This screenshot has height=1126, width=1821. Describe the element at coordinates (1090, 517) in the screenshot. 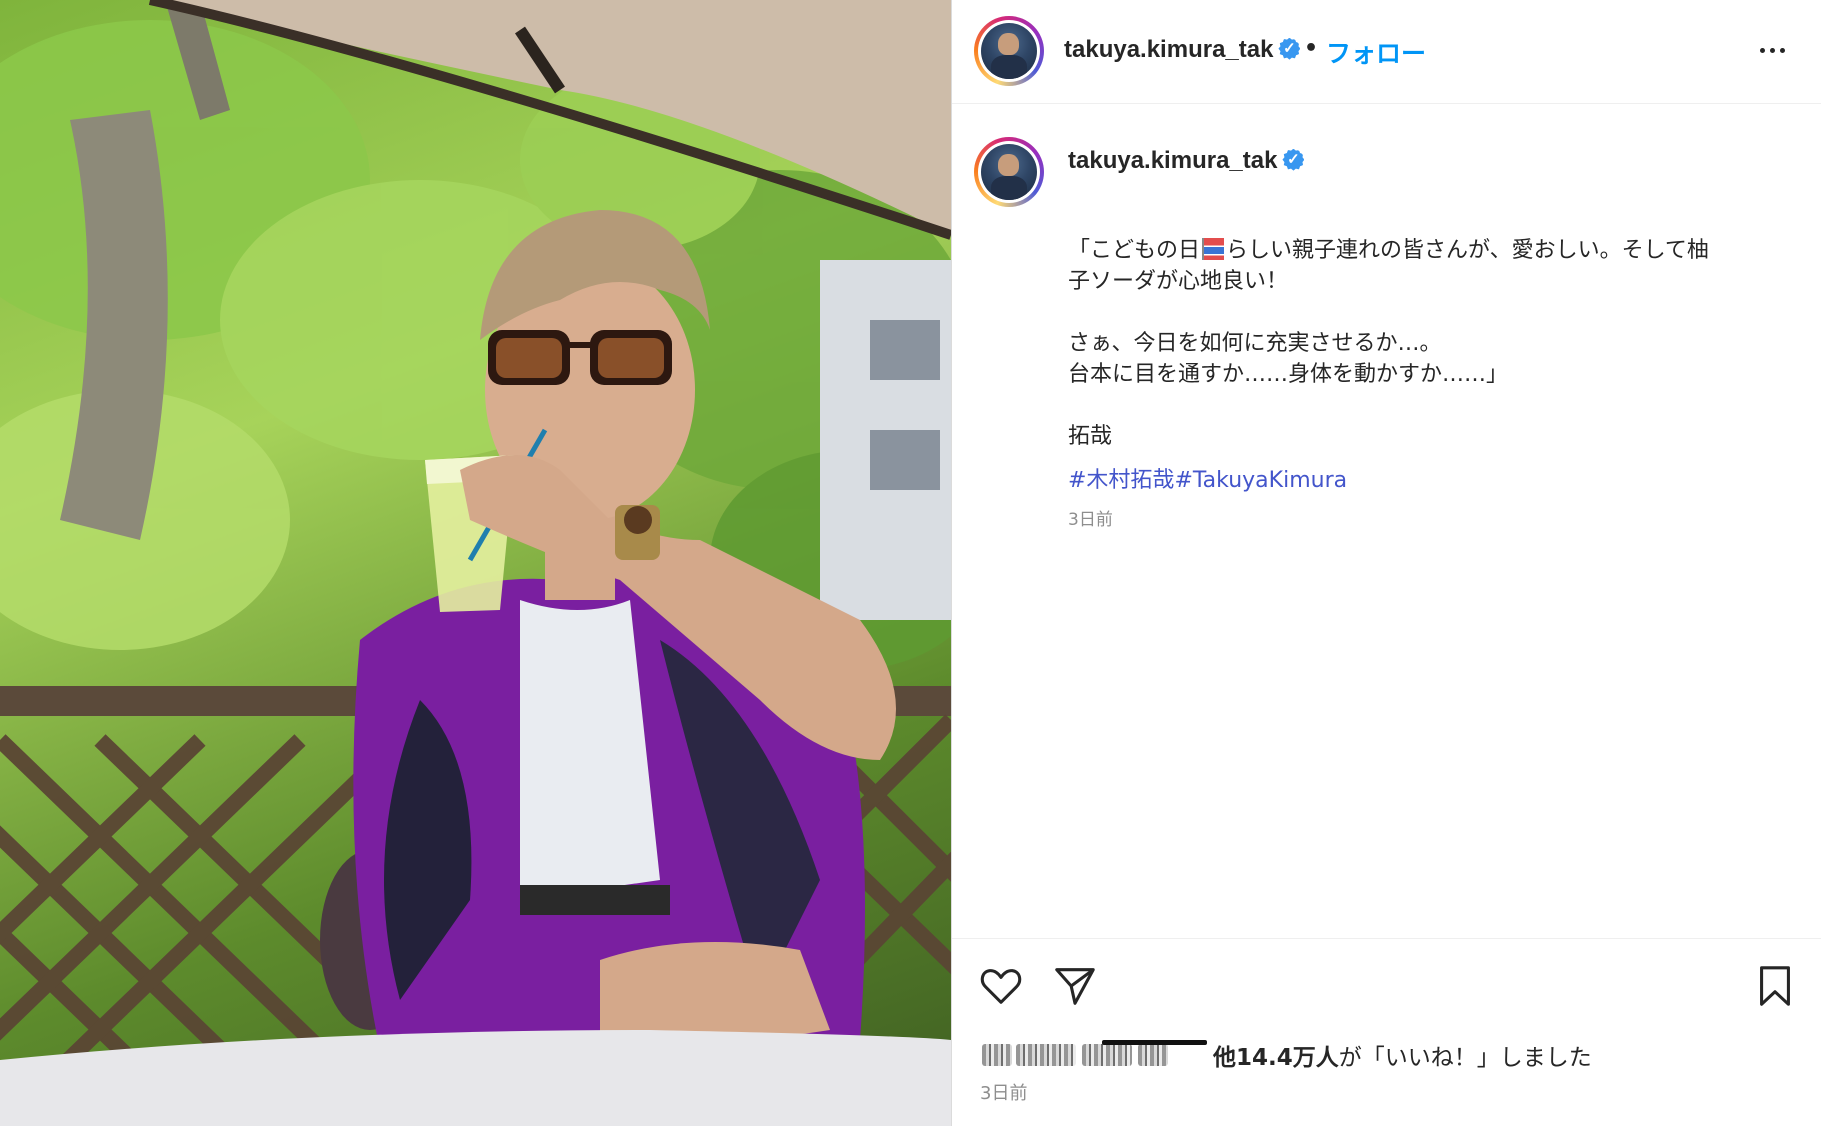

I see `caption-timestamp: 3日前` at that location.